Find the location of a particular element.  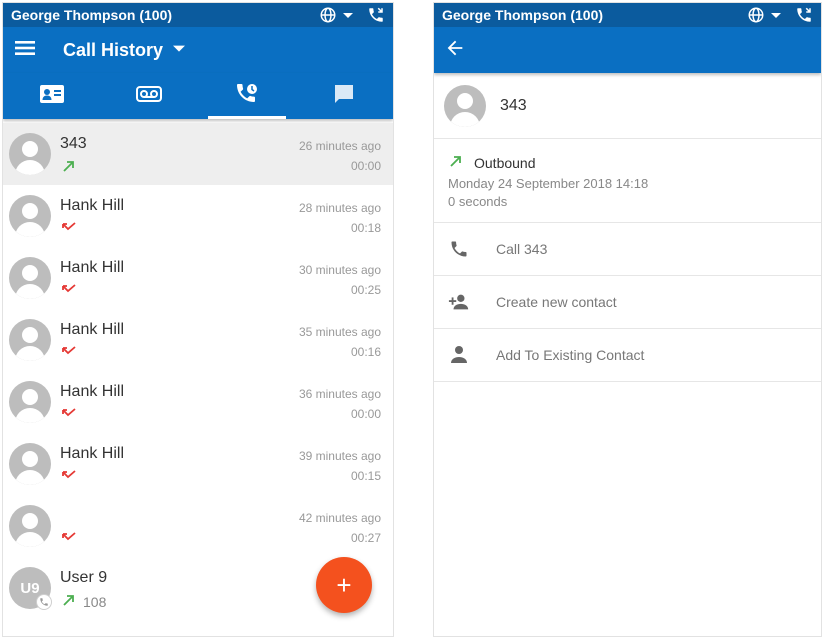

person-add-icon is located at coordinates (459, 302).